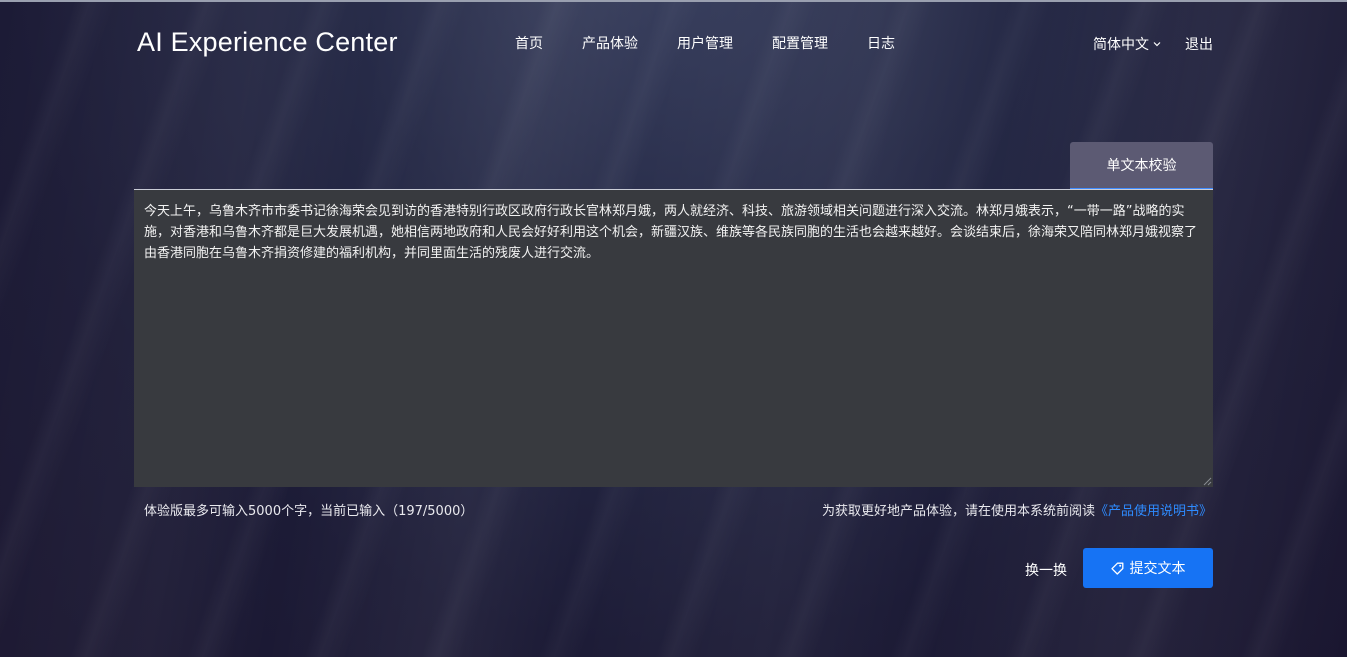  Describe the element at coordinates (1121, 45) in the screenshot. I see `language-label: 简体中文` at that location.